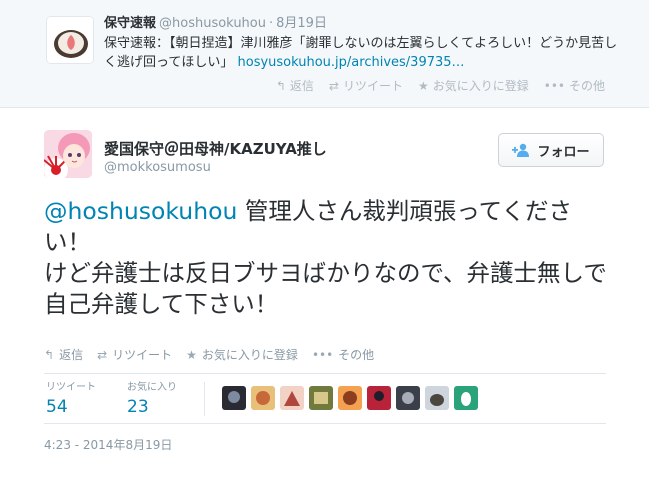  What do you see at coordinates (466, 398) in the screenshot?
I see `egg-avatar` at bounding box center [466, 398].